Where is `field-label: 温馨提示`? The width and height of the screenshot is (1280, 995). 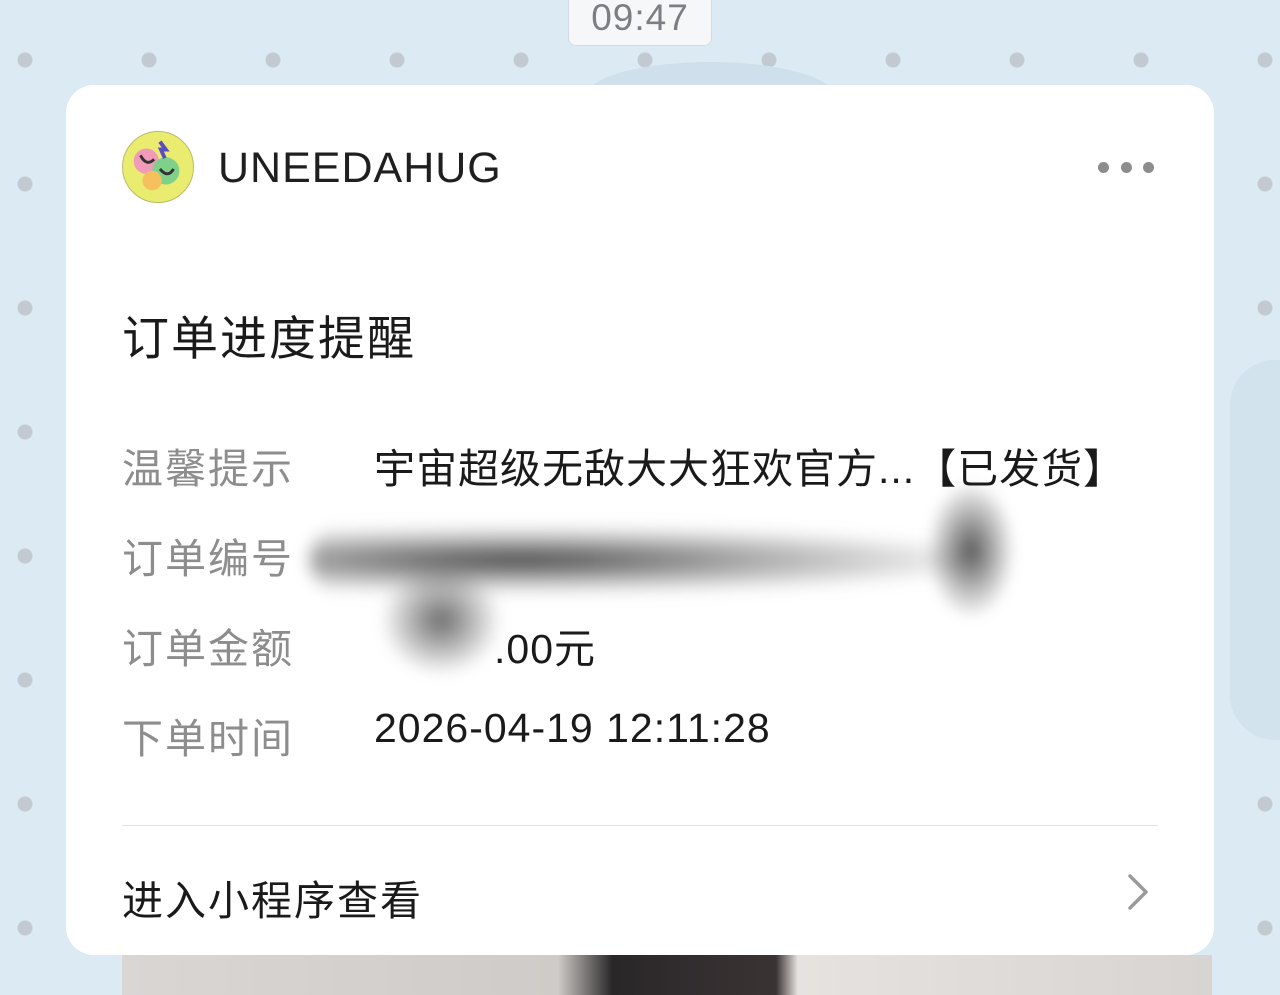
field-label: 温馨提示 is located at coordinates (208, 469).